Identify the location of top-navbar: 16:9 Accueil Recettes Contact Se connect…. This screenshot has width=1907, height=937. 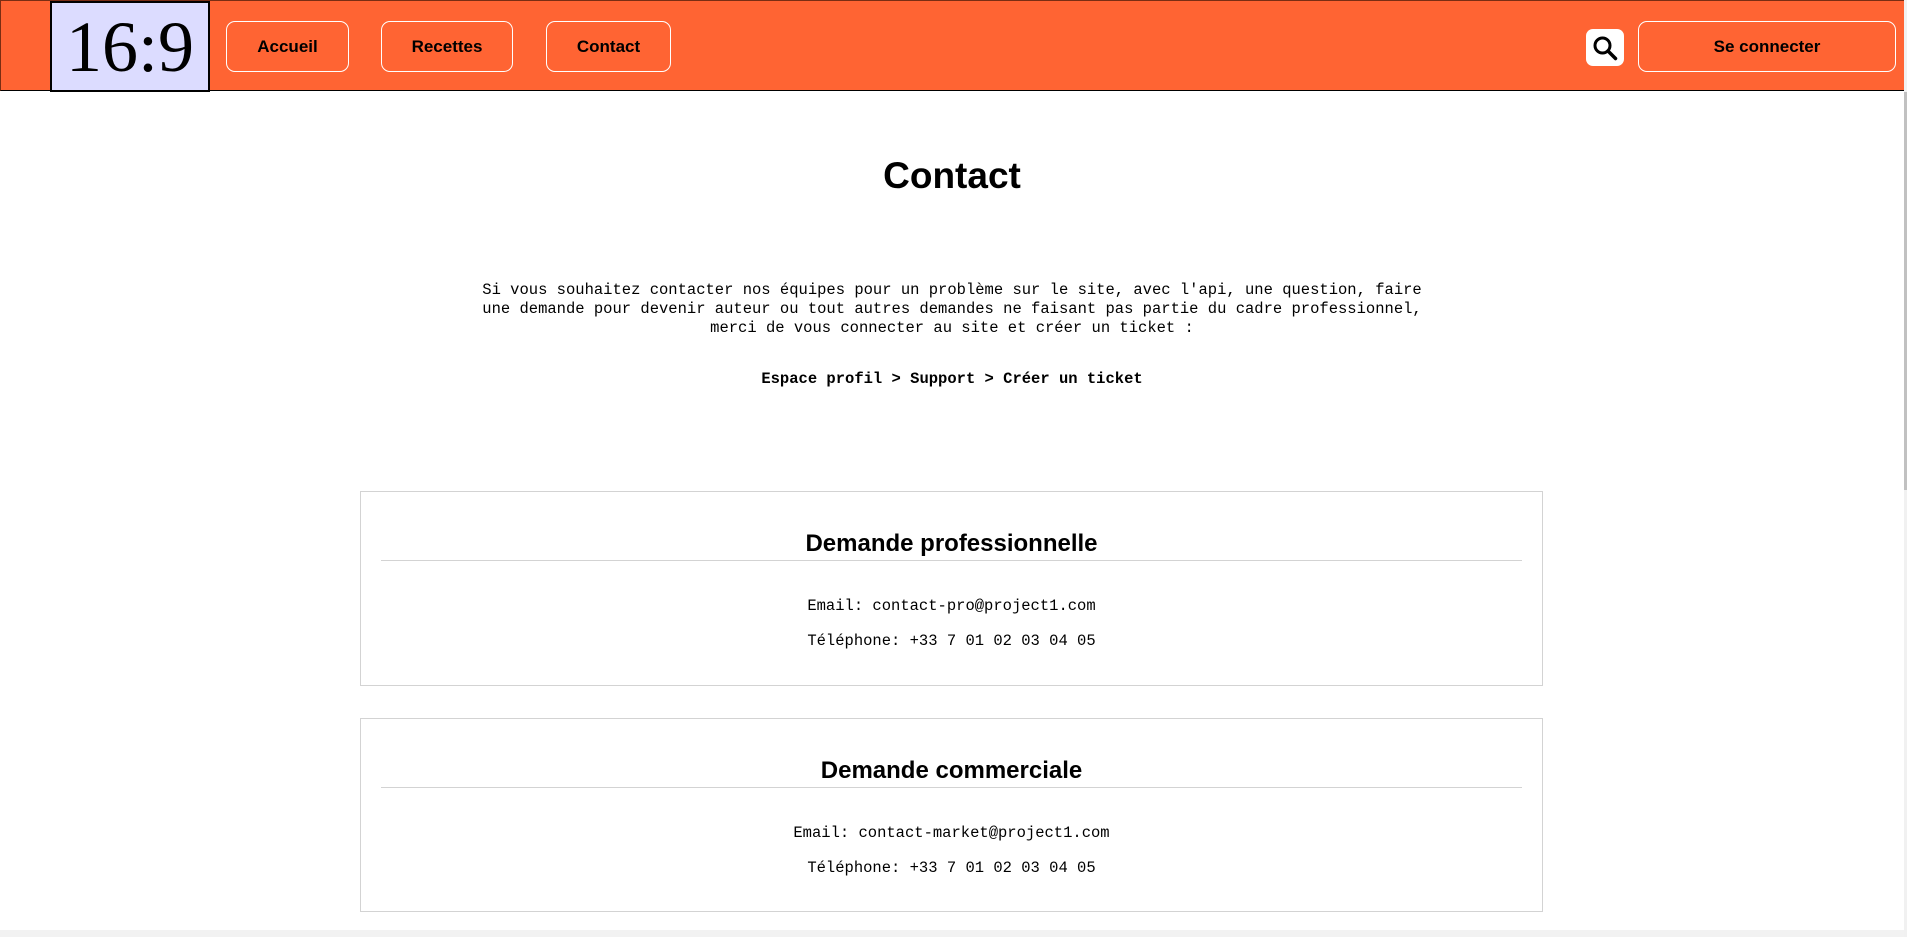
(952, 46).